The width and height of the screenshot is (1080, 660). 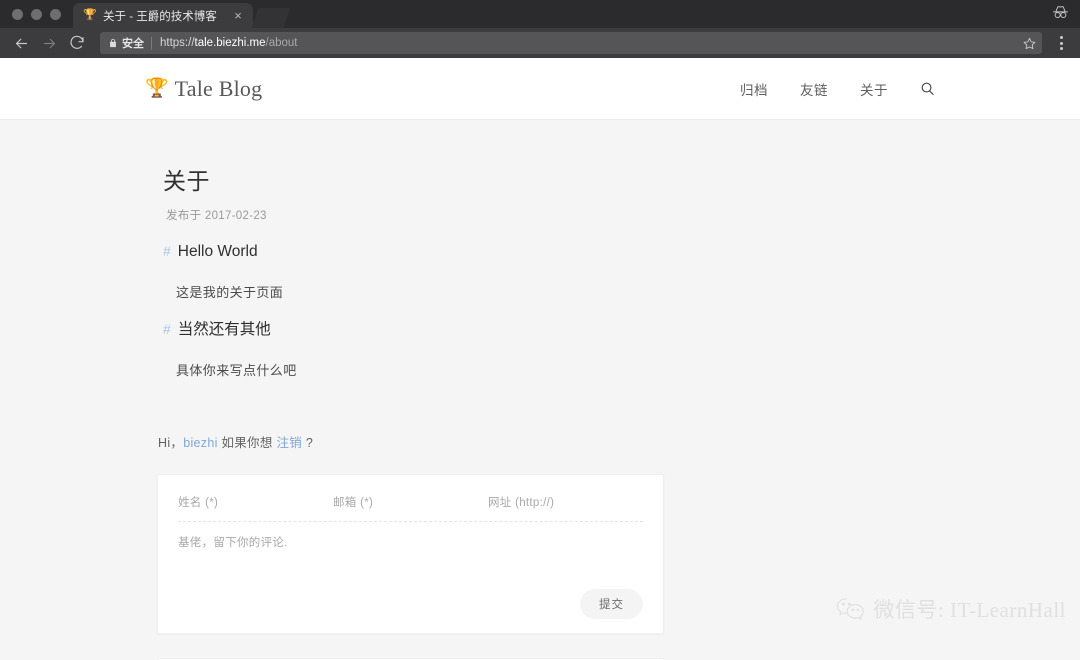 I want to click on back-arrow-icon, so click(x=21, y=43).